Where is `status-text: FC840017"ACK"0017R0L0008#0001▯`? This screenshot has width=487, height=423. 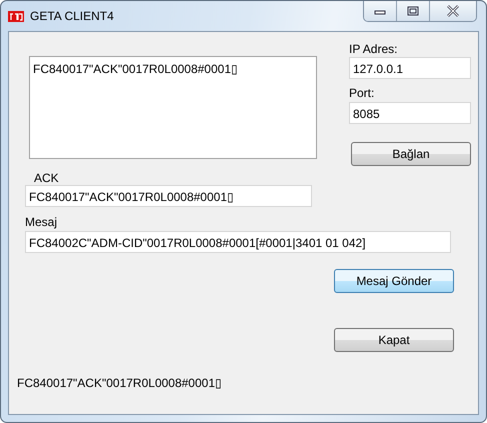
status-text: FC840017"ACK"0017R0L0008#0001▯ is located at coordinates (119, 383).